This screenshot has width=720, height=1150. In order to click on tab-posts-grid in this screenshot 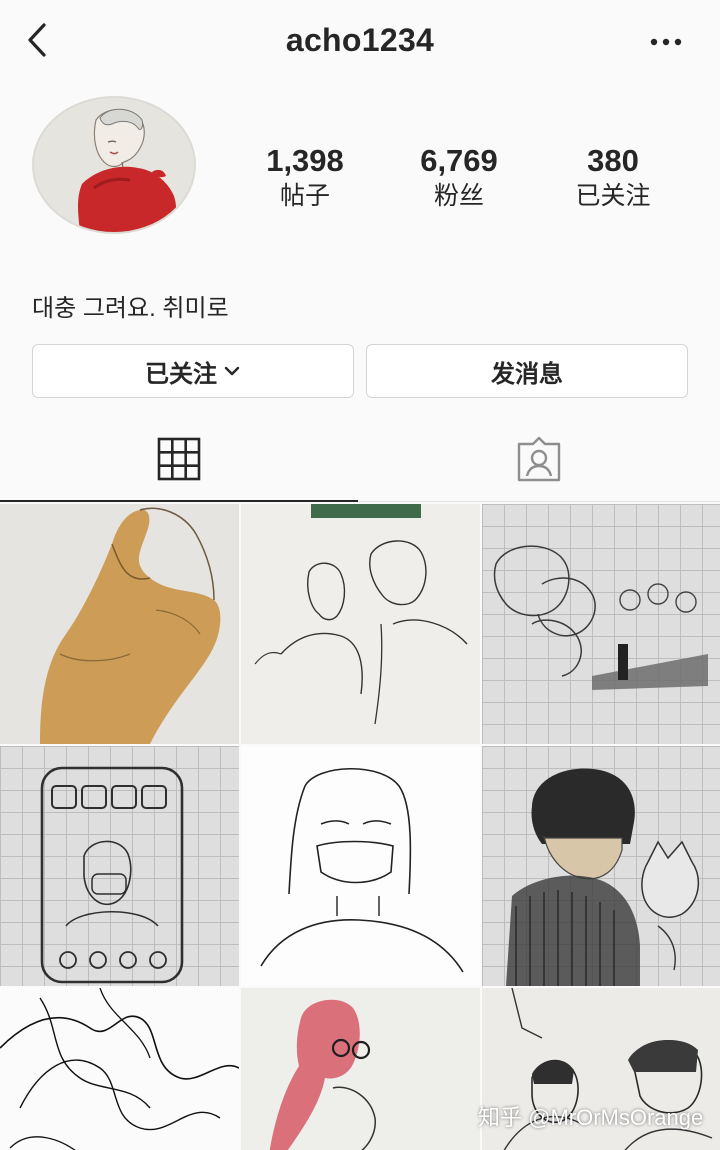, I will do `click(179, 460)`.